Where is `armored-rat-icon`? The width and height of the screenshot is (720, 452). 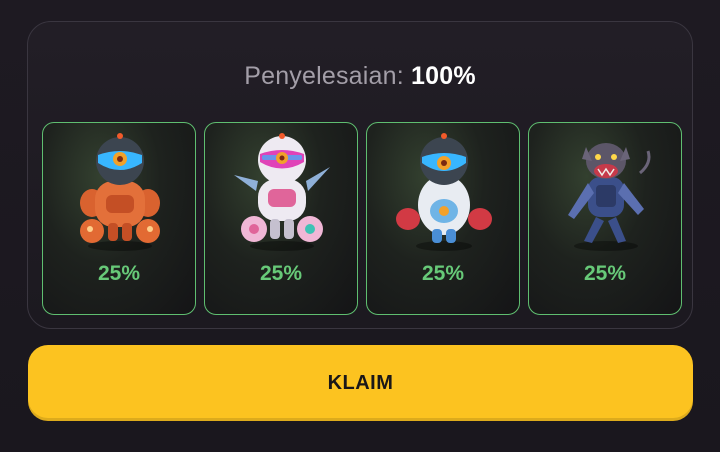 armored-rat-icon is located at coordinates (609, 197).